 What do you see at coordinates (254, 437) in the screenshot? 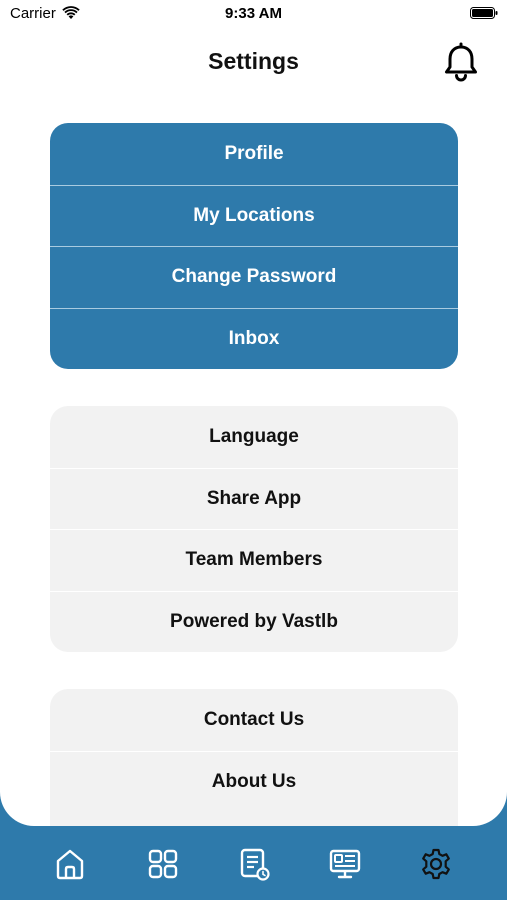
I see `menu-item-language: Language` at bounding box center [254, 437].